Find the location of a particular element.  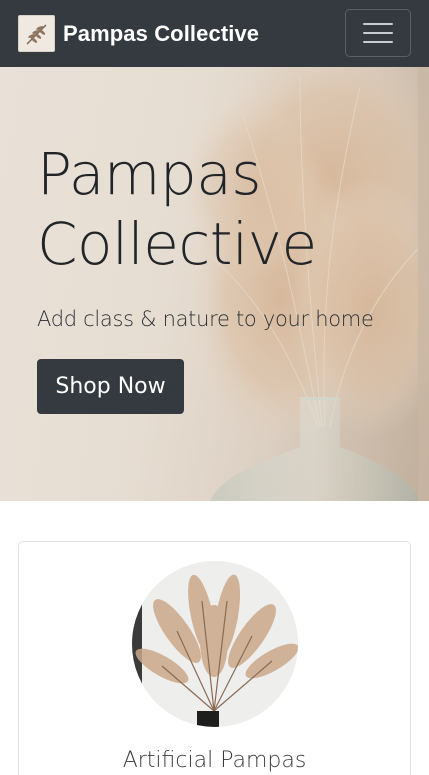

hamburger-menu-icon is located at coordinates (378, 24).